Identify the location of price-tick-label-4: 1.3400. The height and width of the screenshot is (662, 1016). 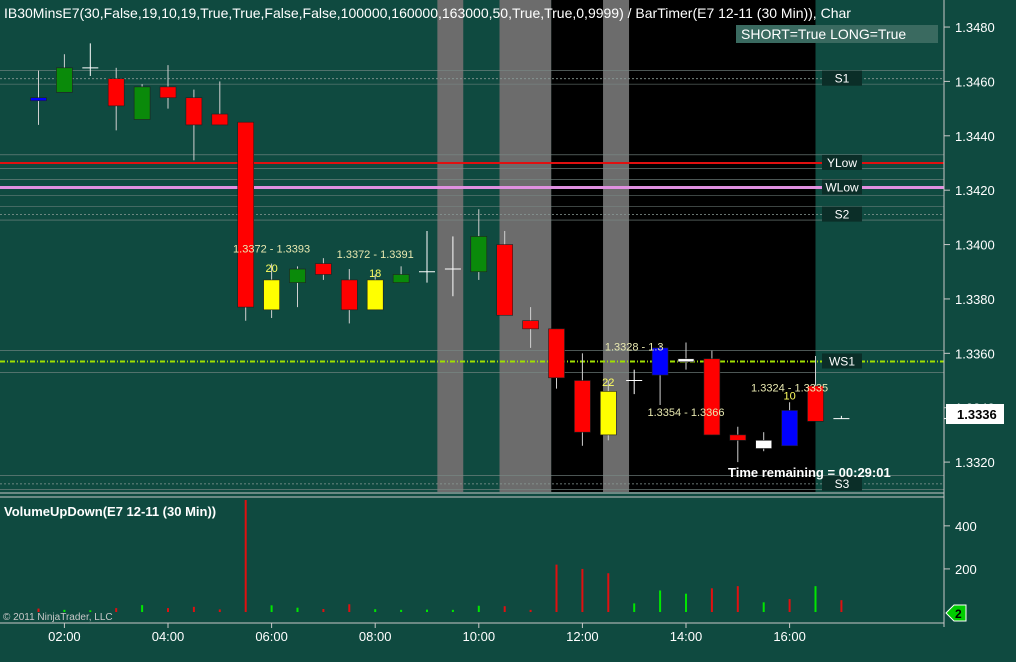
(975, 245).